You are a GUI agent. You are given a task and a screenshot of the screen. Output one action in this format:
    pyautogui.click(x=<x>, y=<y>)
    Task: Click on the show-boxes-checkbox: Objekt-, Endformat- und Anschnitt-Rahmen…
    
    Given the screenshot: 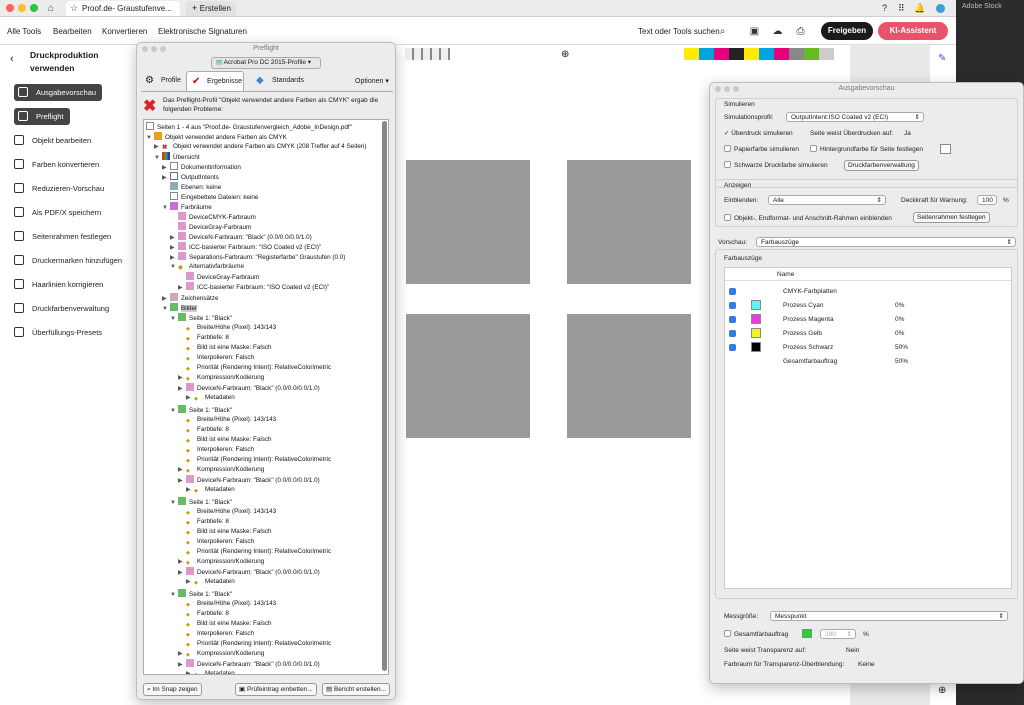 What is the action you would take?
    pyautogui.click(x=808, y=218)
    